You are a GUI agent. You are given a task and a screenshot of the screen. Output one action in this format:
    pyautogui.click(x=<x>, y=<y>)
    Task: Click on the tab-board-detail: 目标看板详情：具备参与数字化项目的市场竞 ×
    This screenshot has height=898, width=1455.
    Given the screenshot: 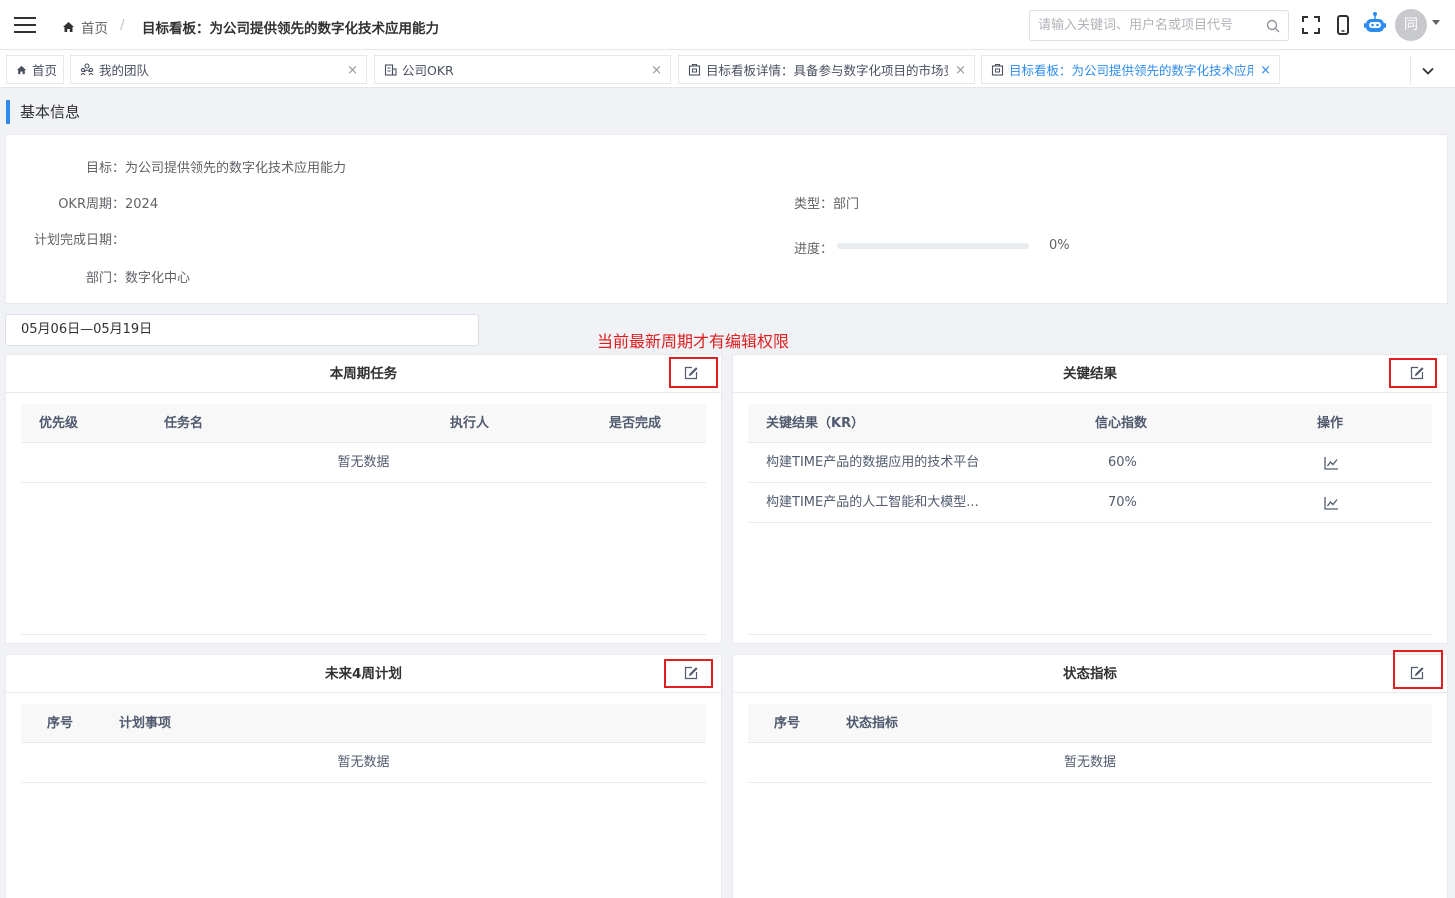 What is the action you would take?
    pyautogui.click(x=826, y=69)
    